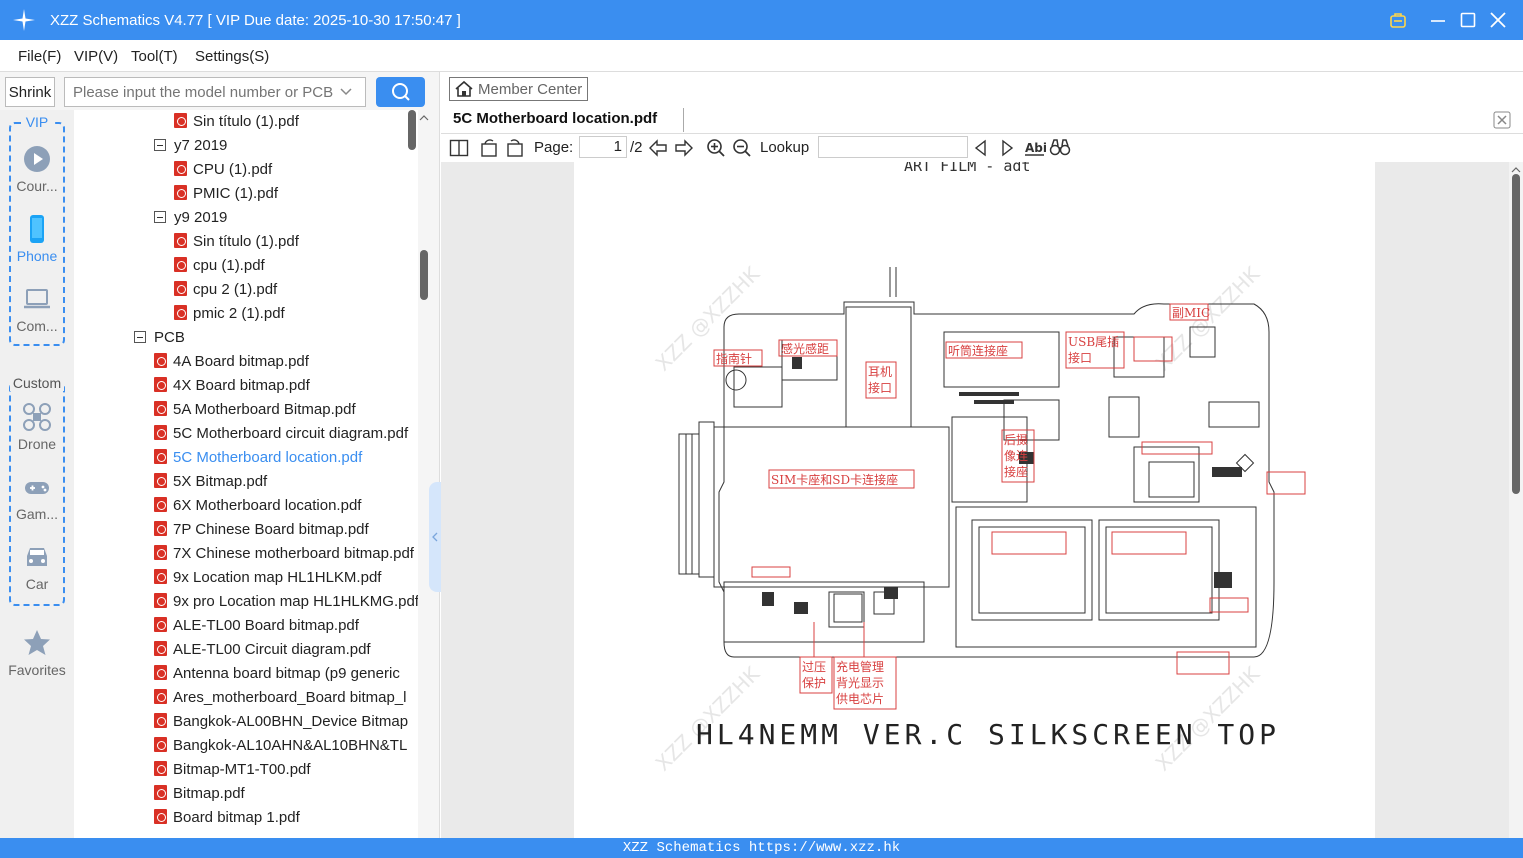  What do you see at coordinates (281, 434) in the screenshot?
I see `tree-file: 5C Motherboard circuit diagram.pdf` at bounding box center [281, 434].